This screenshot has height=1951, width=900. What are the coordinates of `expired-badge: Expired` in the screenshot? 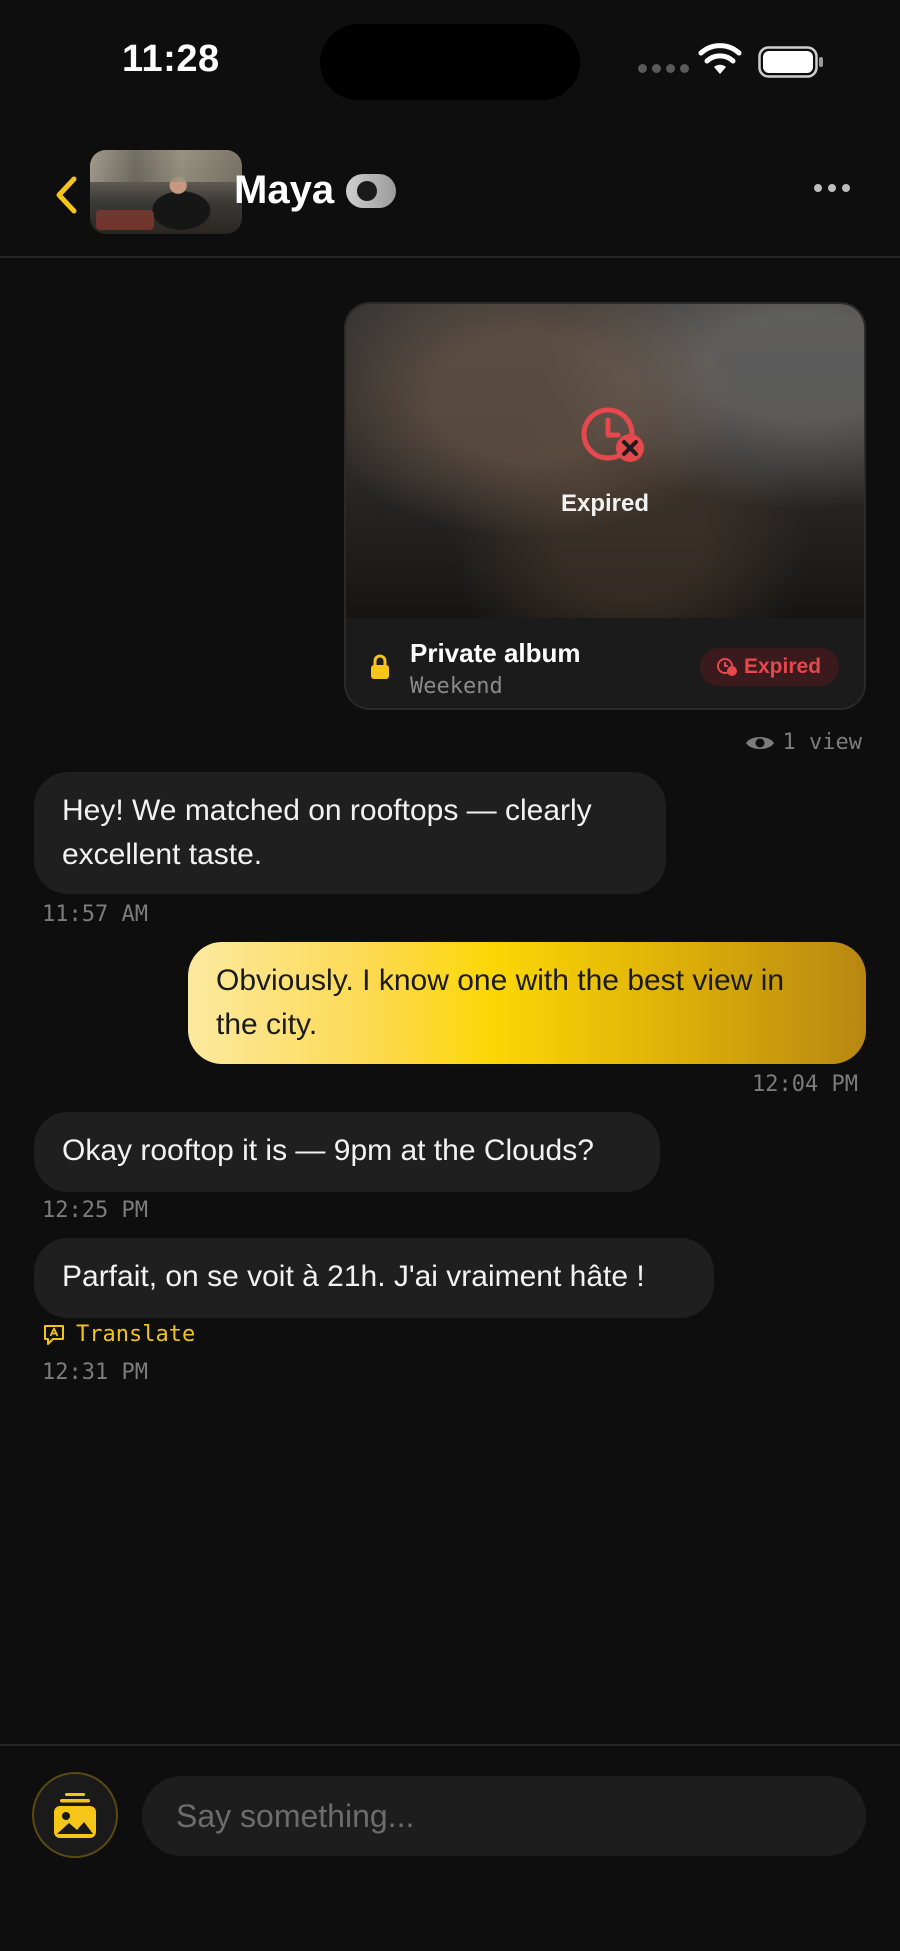 It's located at (770, 667).